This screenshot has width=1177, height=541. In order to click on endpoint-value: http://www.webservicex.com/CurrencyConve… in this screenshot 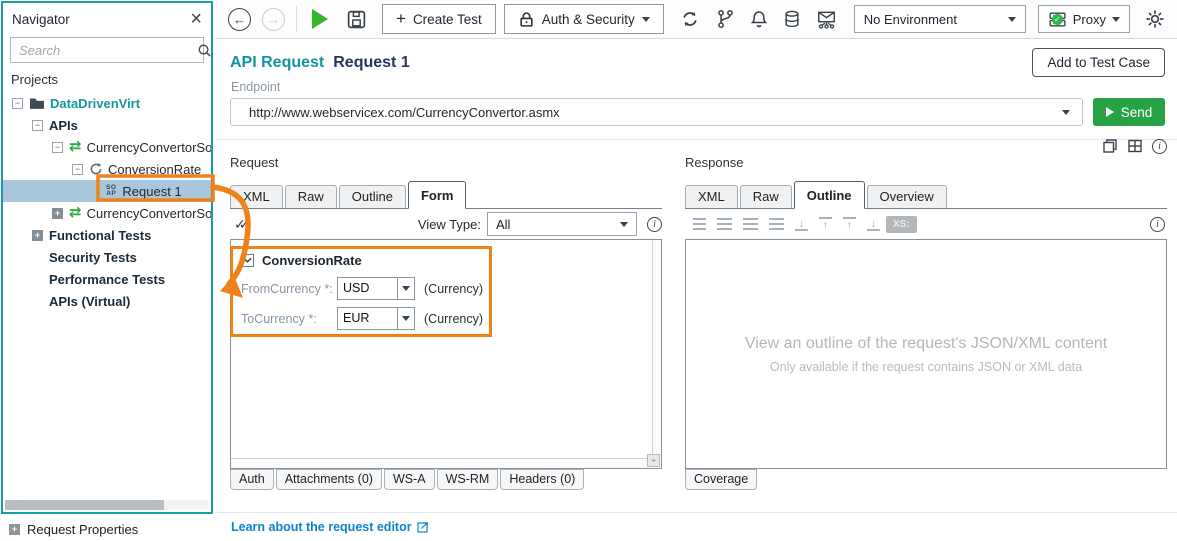, I will do `click(404, 112)`.